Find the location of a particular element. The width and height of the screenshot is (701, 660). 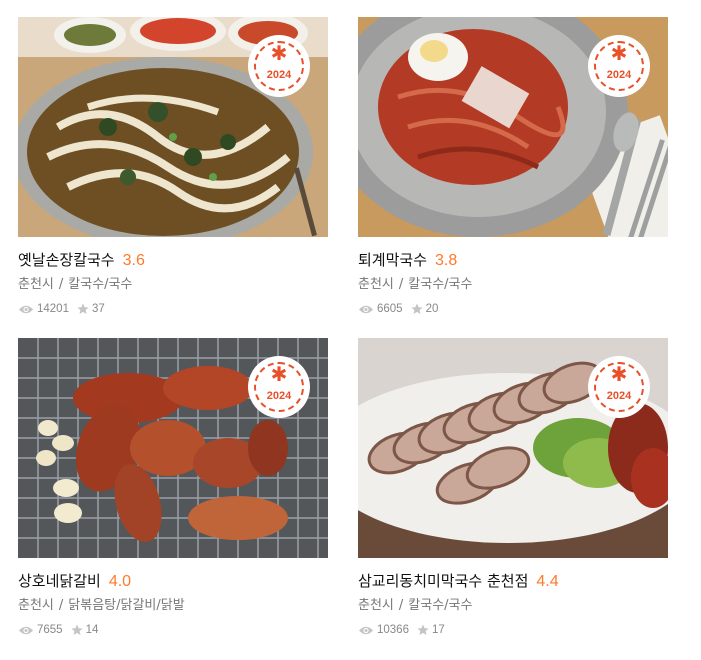

view-count: 14201 is located at coordinates (53, 309).